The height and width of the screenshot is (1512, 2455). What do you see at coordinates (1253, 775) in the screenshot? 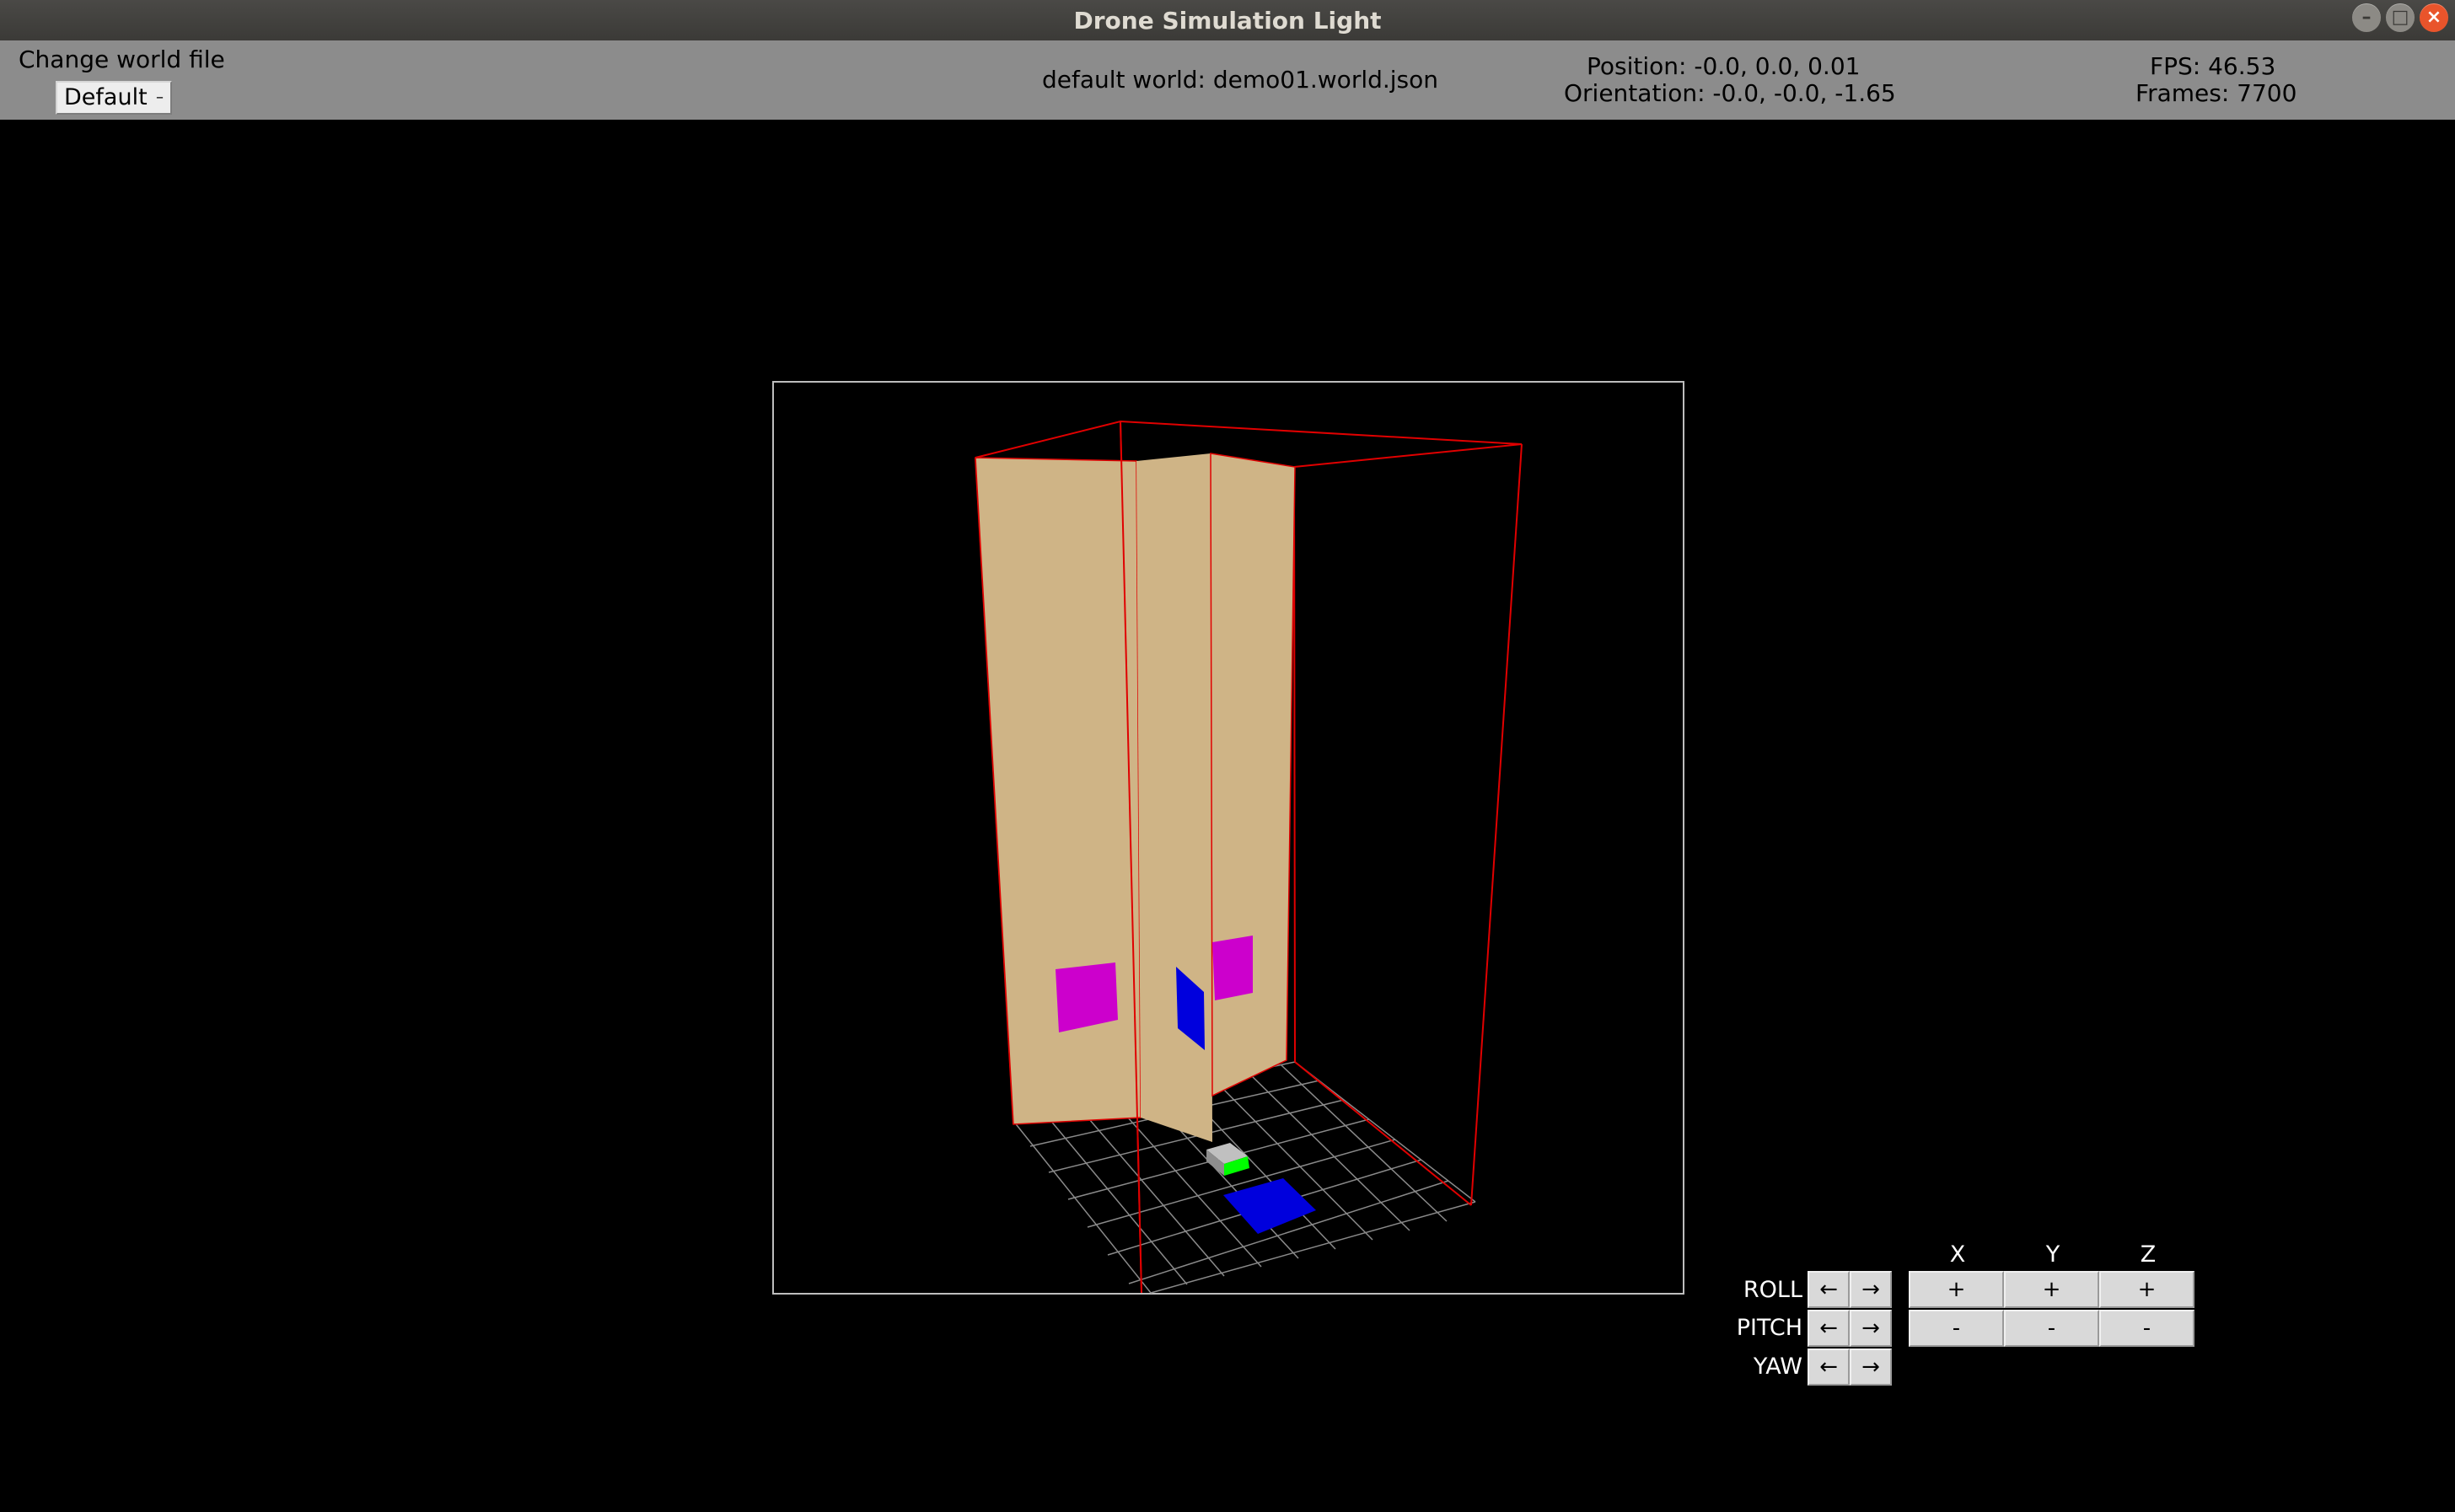
I see `wall-right` at bounding box center [1253, 775].